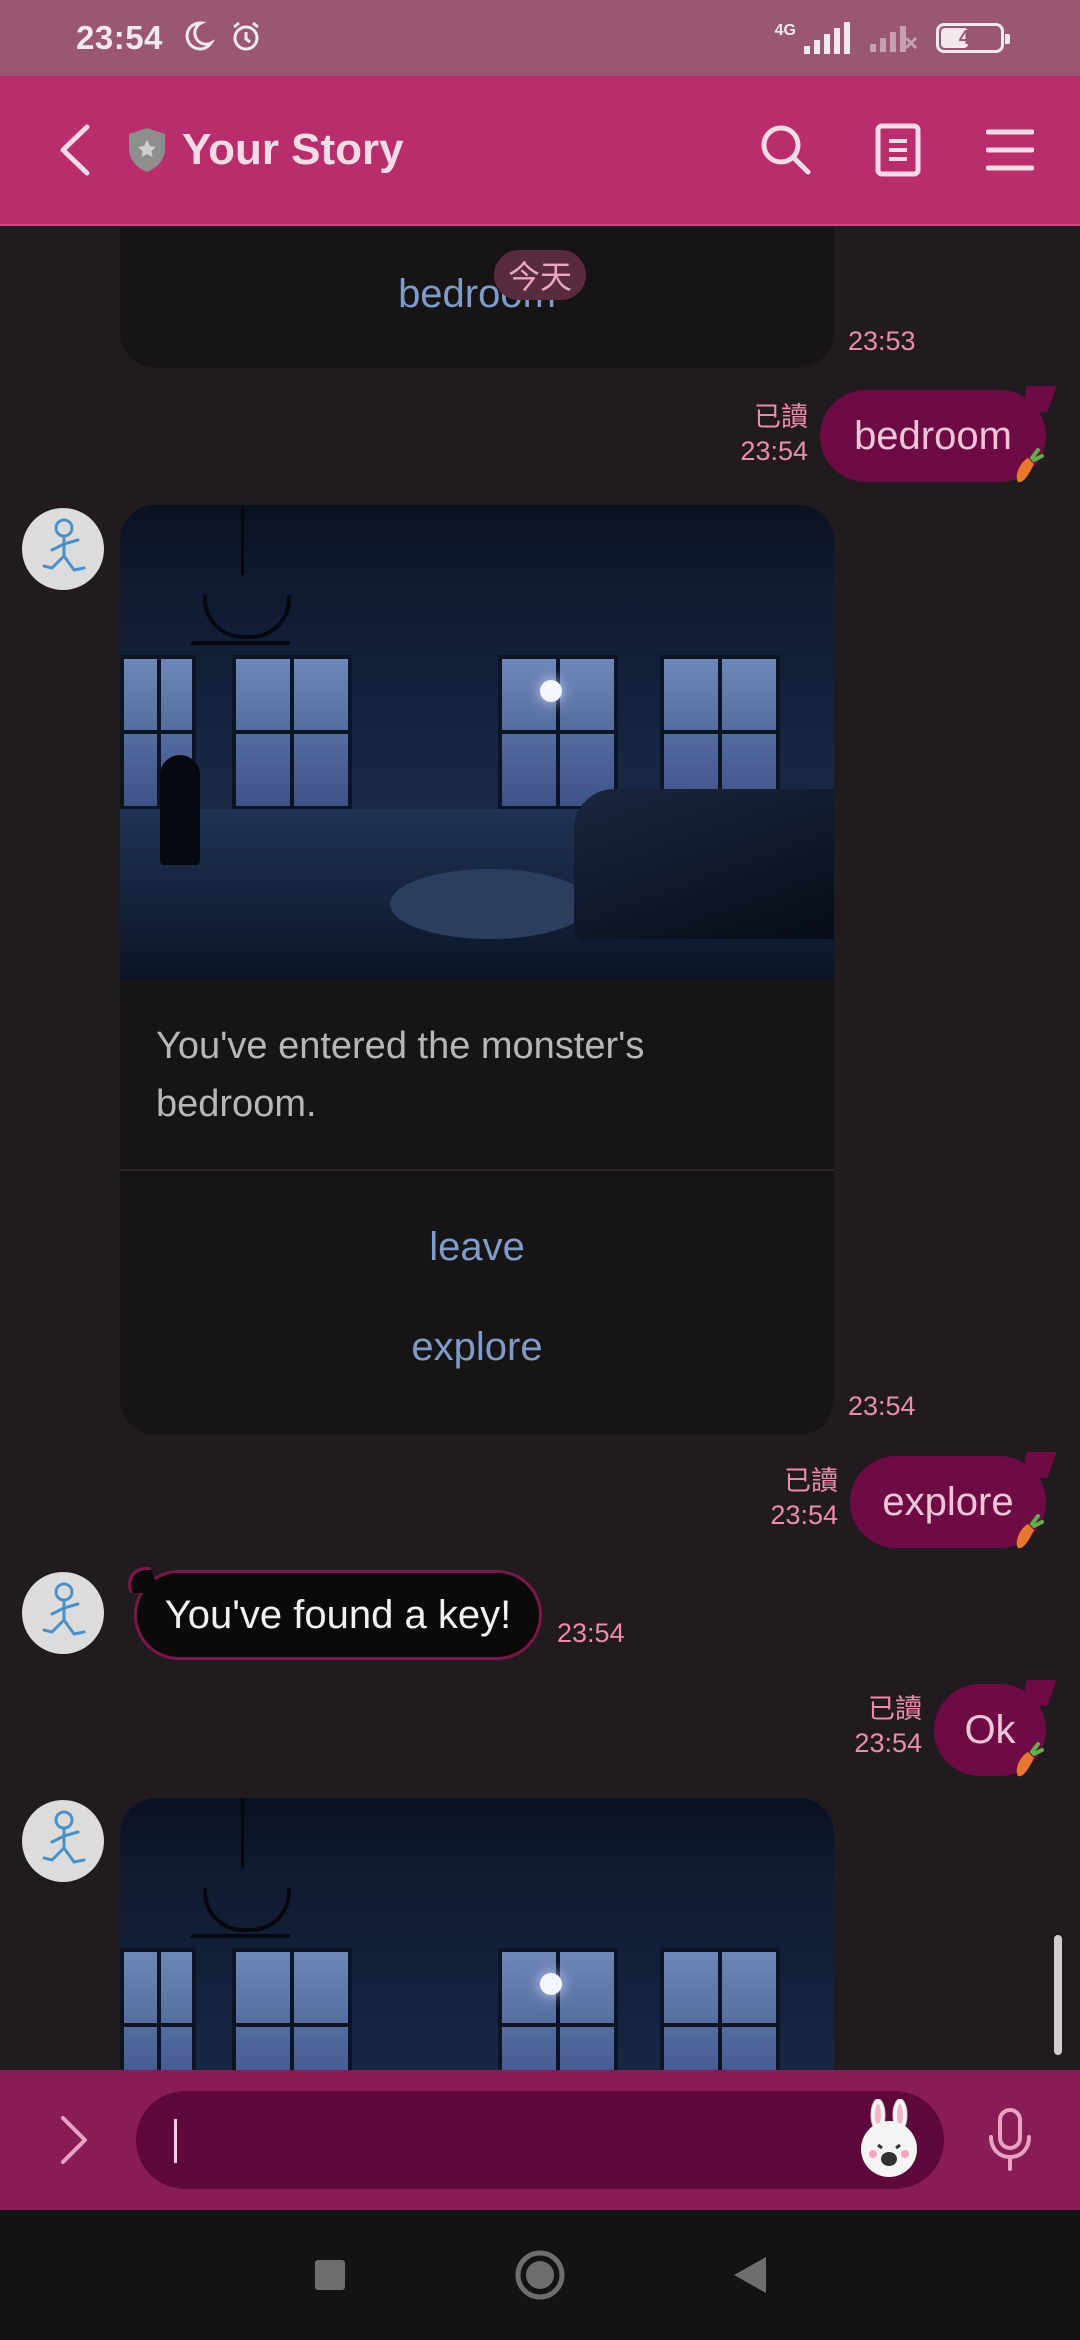 This screenshot has height=2340, width=1080. What do you see at coordinates (1058, 1995) in the screenshot?
I see `scrollbar` at bounding box center [1058, 1995].